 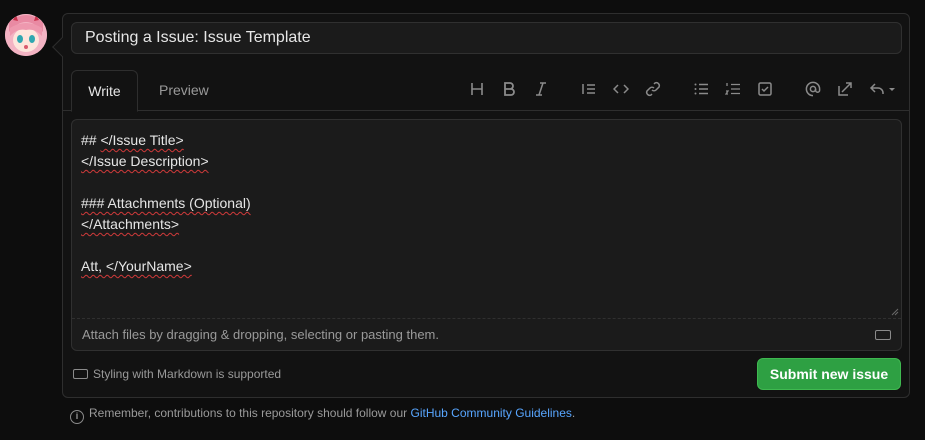 What do you see at coordinates (733, 89) in the screenshot?
I see `ordered-list-icon` at bounding box center [733, 89].